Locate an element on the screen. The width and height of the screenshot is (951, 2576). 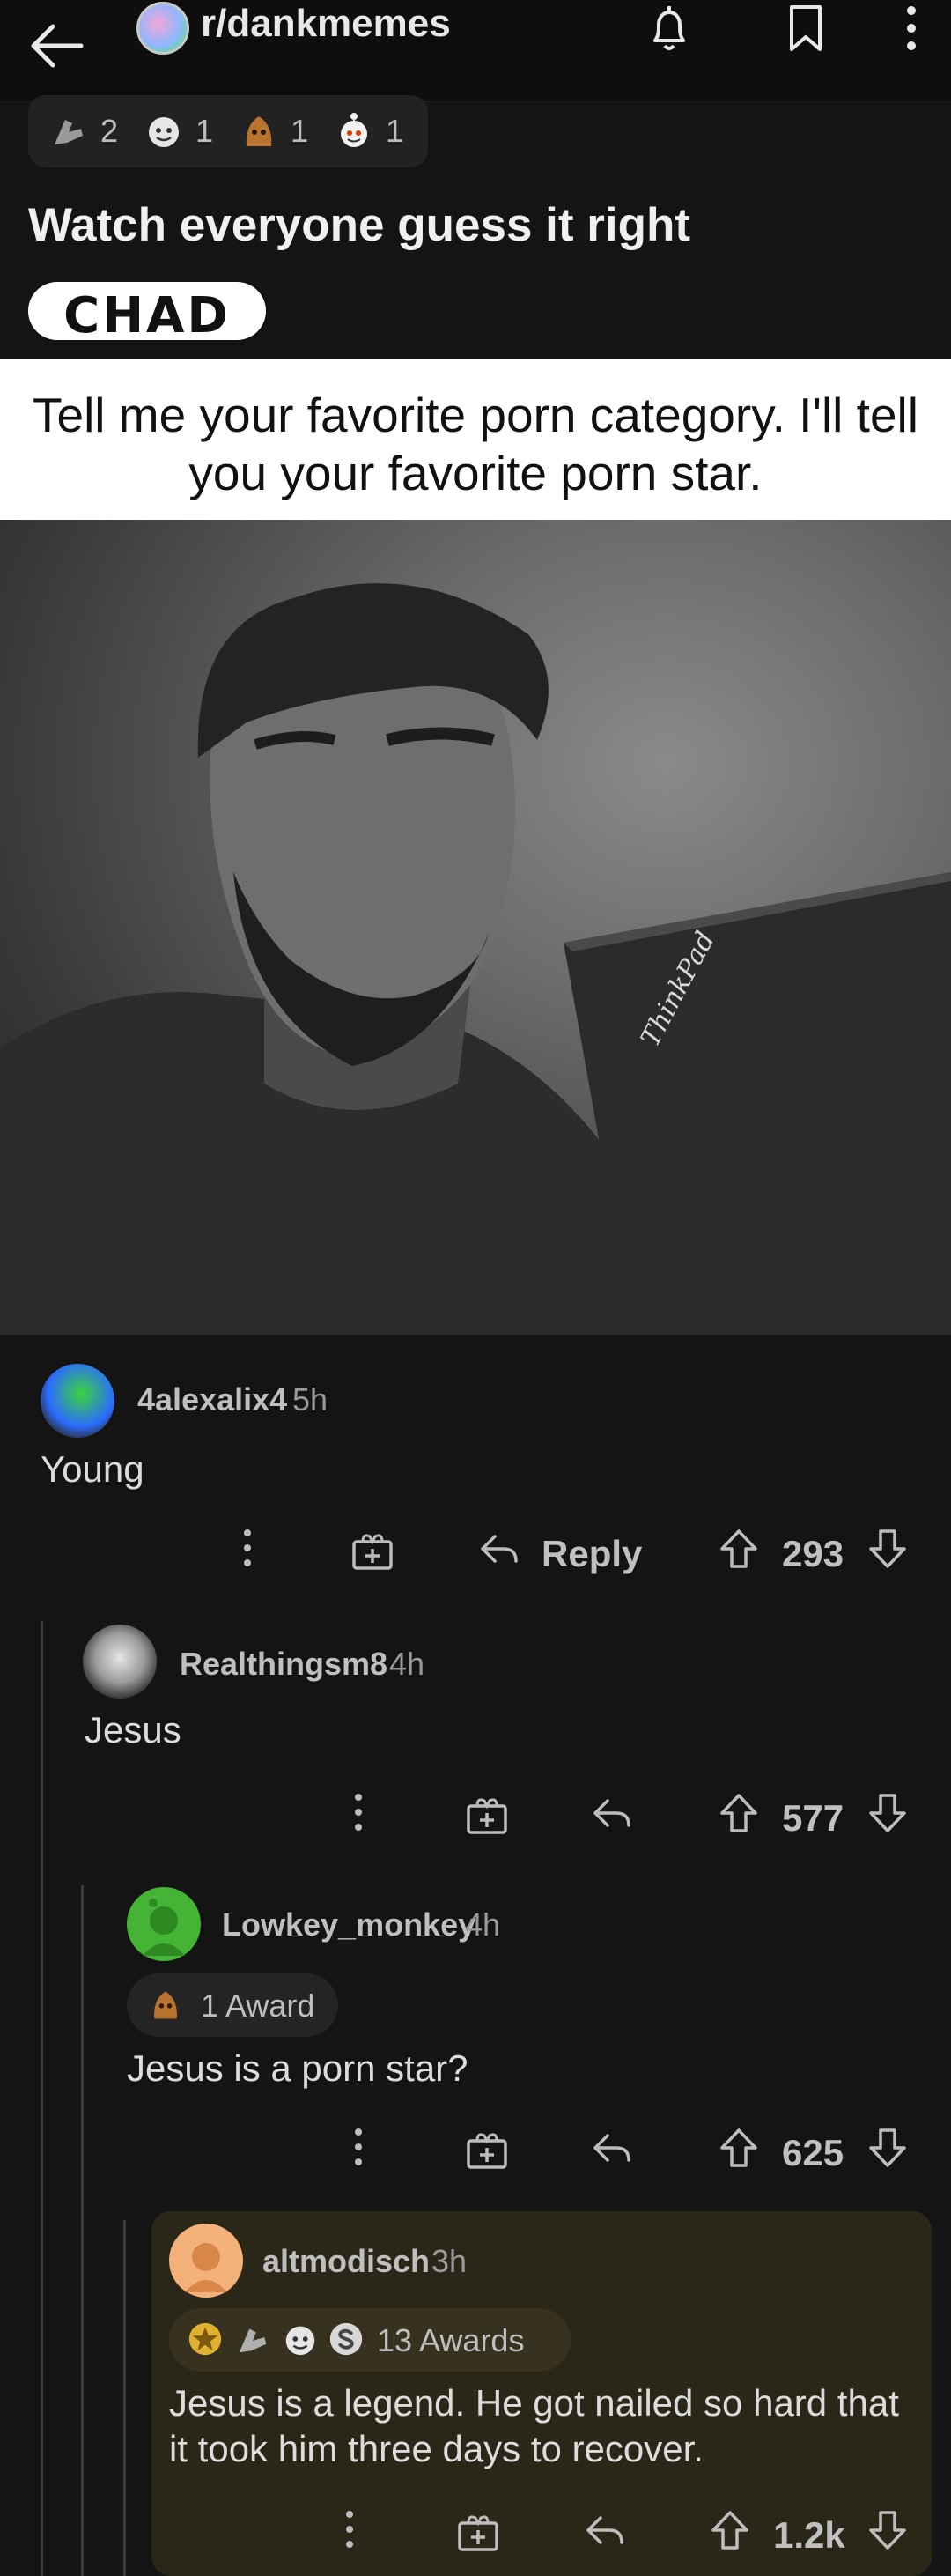
post-awards: 2 1 1 1 is located at coordinates (228, 131).